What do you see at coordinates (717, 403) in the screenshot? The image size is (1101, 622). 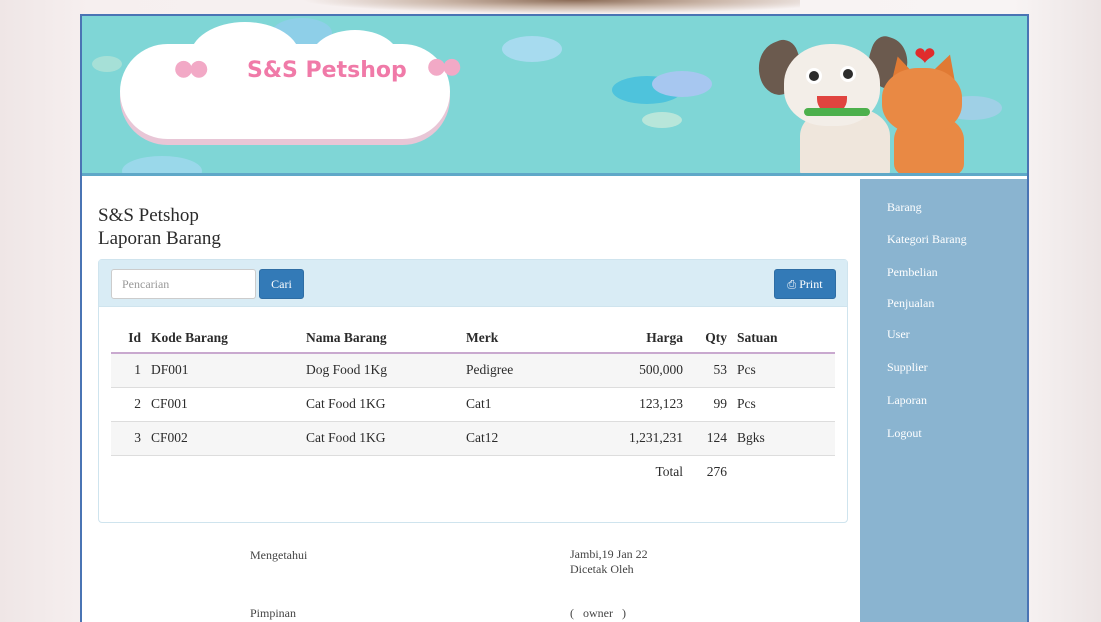 I see `cell-qty: 99` at bounding box center [717, 403].